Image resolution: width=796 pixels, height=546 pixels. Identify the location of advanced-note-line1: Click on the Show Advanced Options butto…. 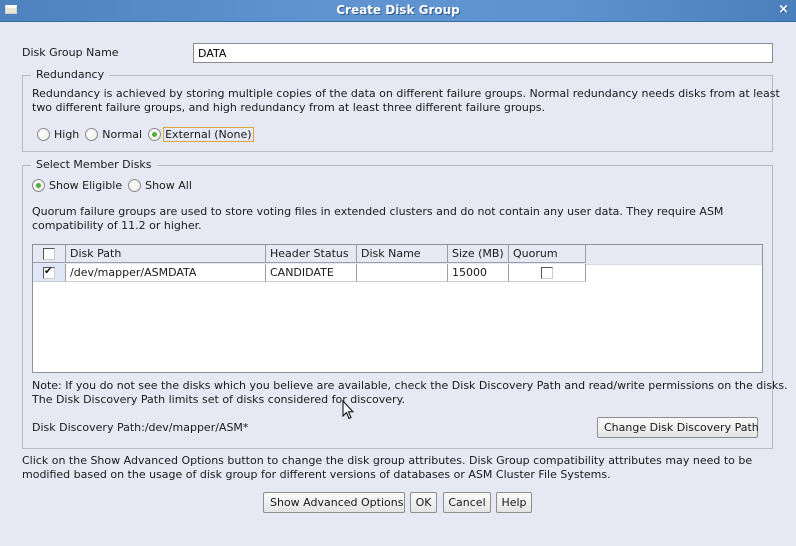
(387, 460).